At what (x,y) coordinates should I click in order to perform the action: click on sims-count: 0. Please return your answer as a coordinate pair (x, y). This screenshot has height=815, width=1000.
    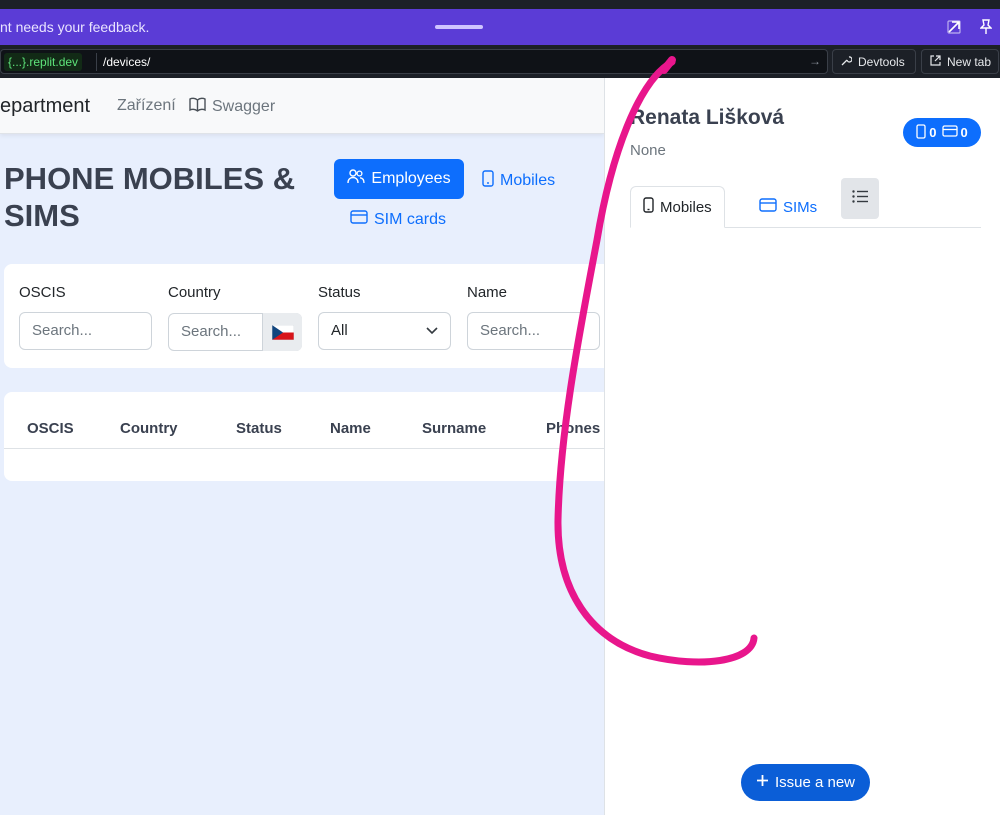
    Looking at the image, I should click on (964, 132).